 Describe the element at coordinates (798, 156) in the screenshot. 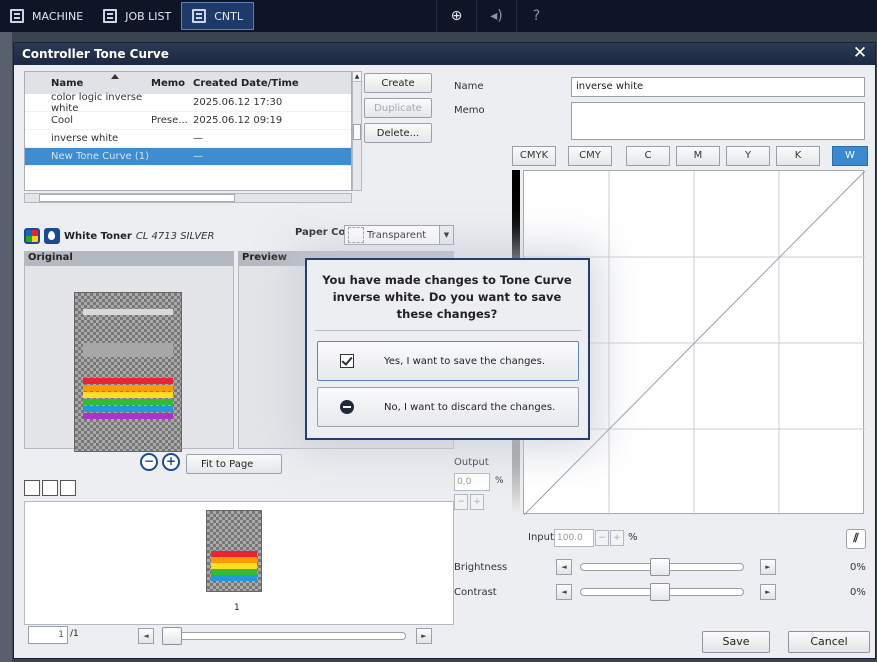

I see `channel-button-k: K` at that location.